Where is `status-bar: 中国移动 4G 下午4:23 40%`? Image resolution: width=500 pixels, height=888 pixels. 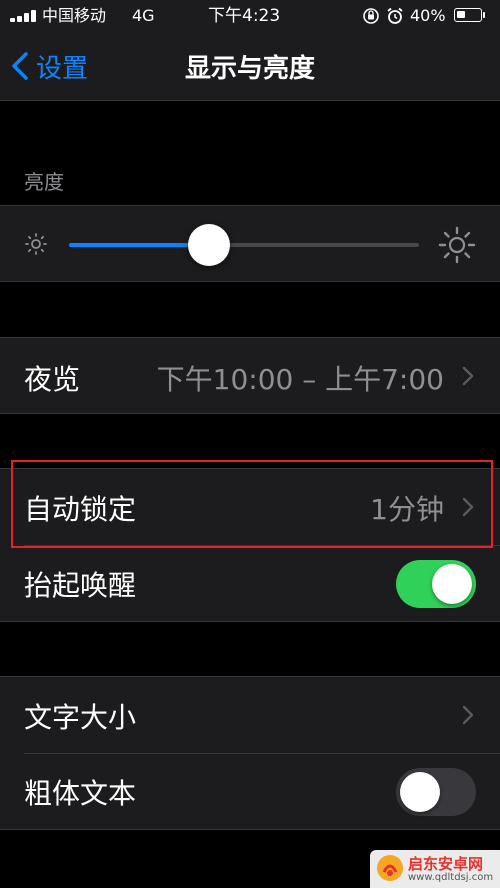
status-bar: 中国移动 4G 下午4:23 40% is located at coordinates (250, 16).